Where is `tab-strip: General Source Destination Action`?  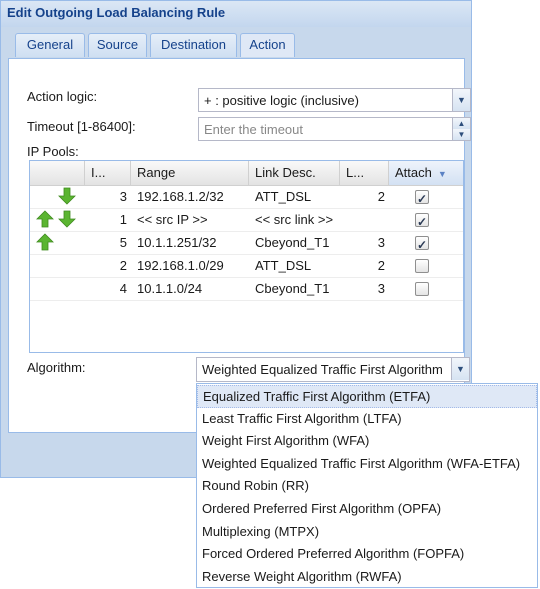
tab-strip: General Source Destination Action is located at coordinates (236, 44).